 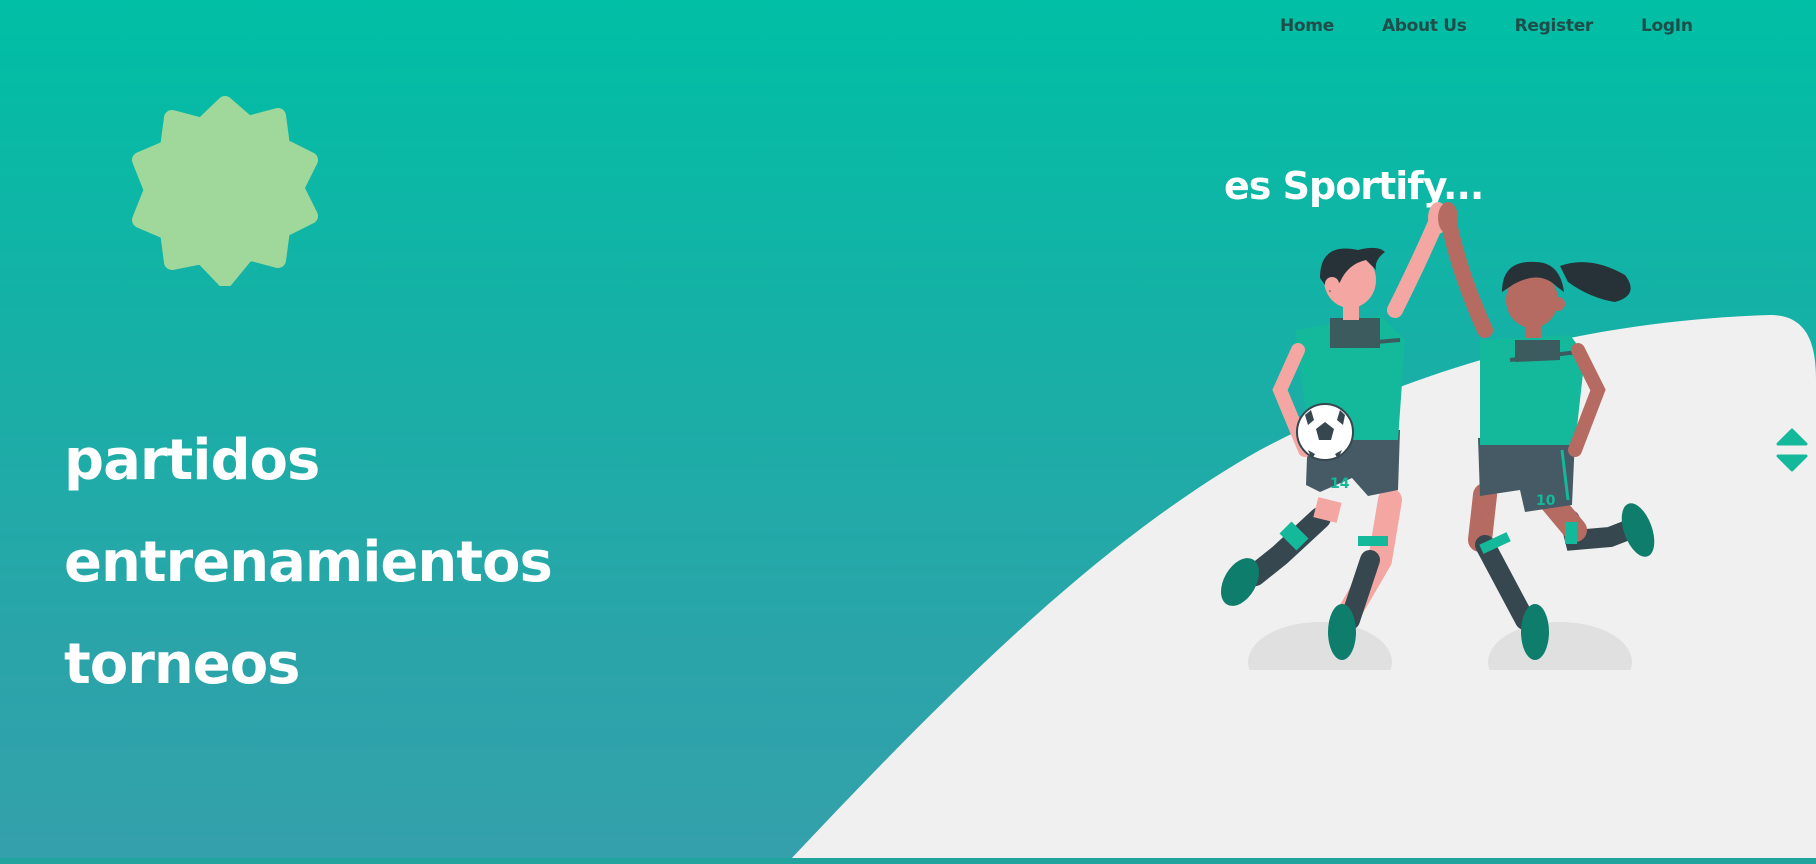 I want to click on player-right-number: 10, so click(x=1546, y=501).